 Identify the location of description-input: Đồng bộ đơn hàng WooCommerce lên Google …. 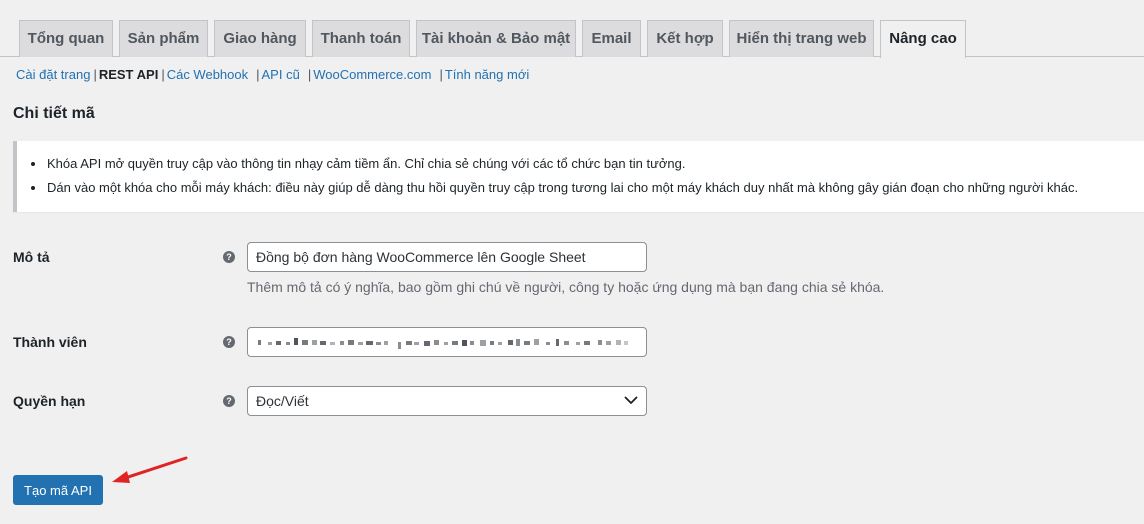
(447, 257).